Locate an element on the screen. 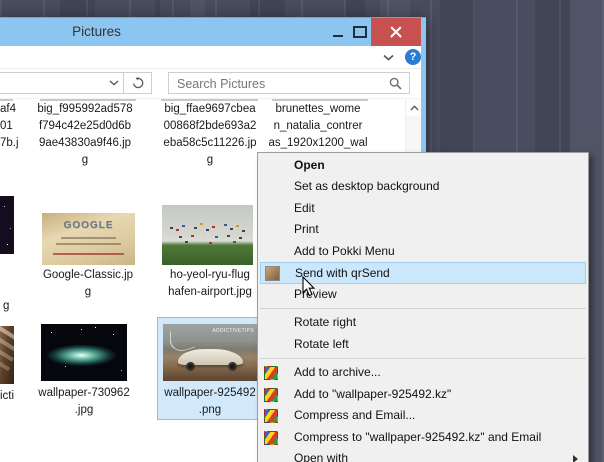 Image resolution: width=604 pixels, height=462 pixels. file-label-selected: wallpaper-925492 .png is located at coordinates (210, 402).